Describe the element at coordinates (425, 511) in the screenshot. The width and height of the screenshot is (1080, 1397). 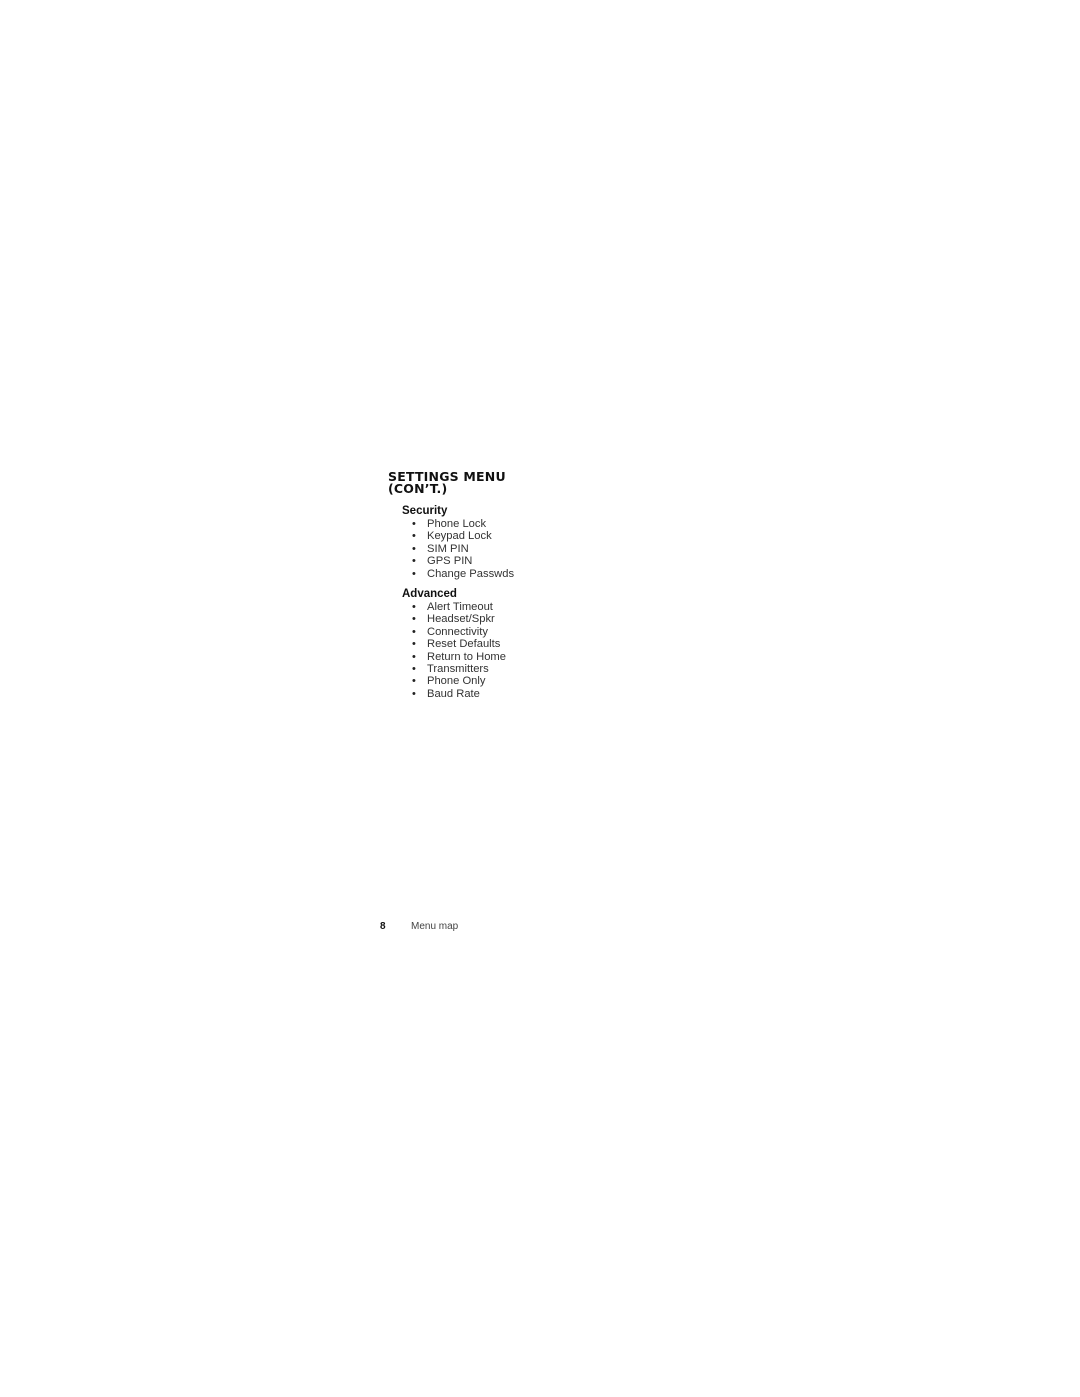
I see `section-heading-security: Security` at that location.